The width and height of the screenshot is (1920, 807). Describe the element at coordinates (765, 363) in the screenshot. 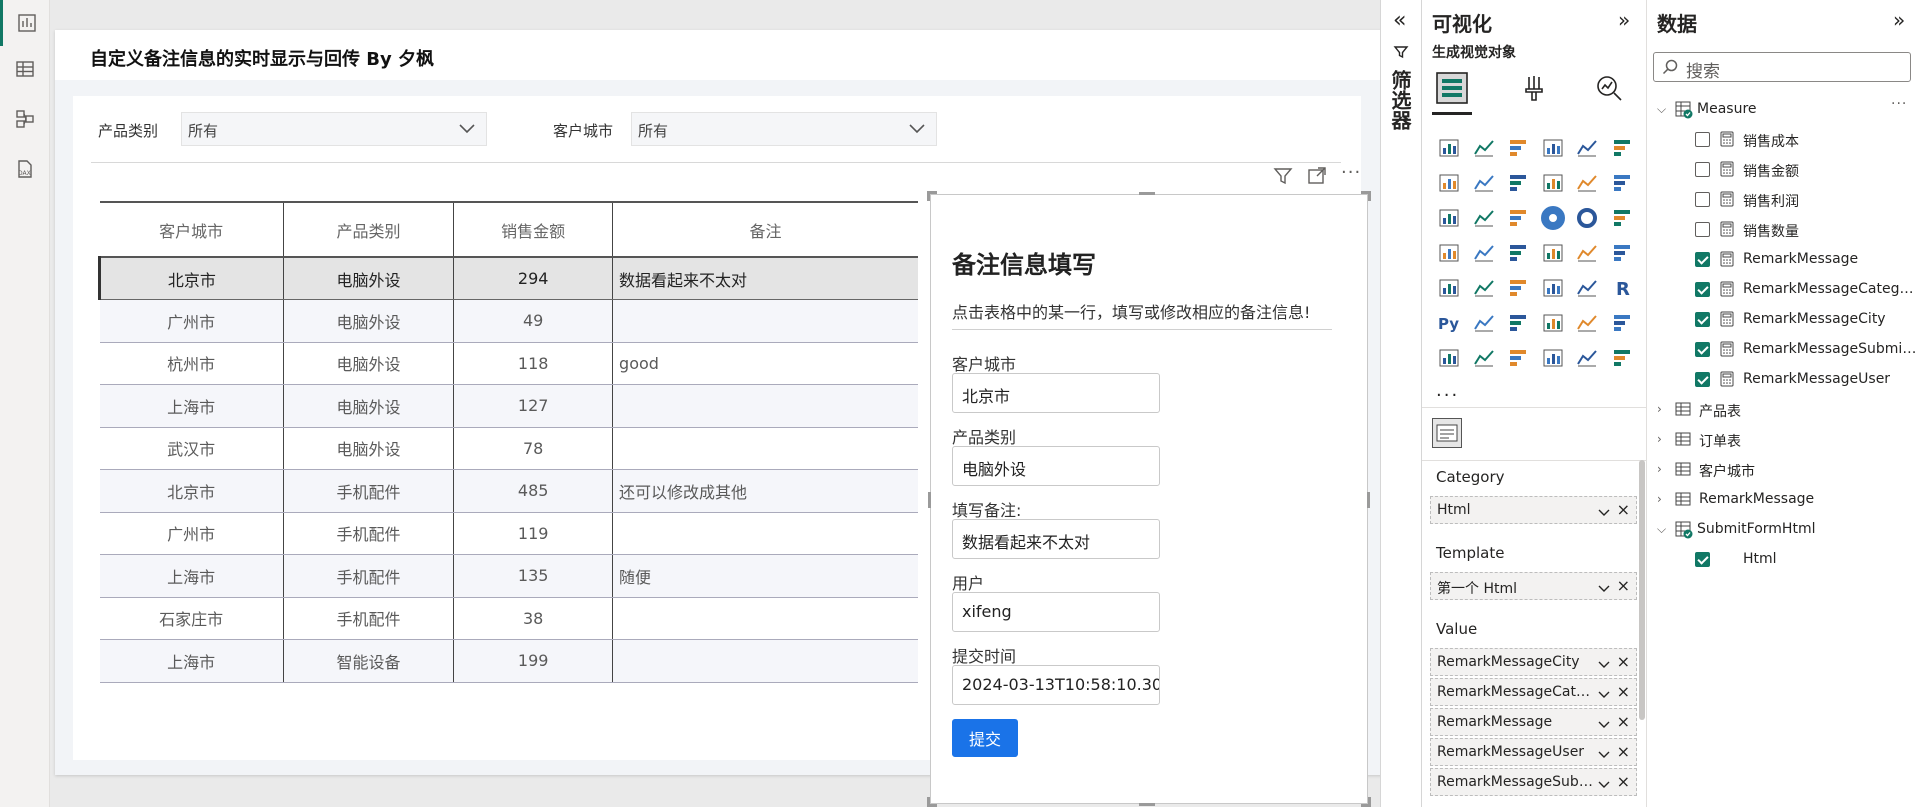

I see `cell-remark: good` at that location.